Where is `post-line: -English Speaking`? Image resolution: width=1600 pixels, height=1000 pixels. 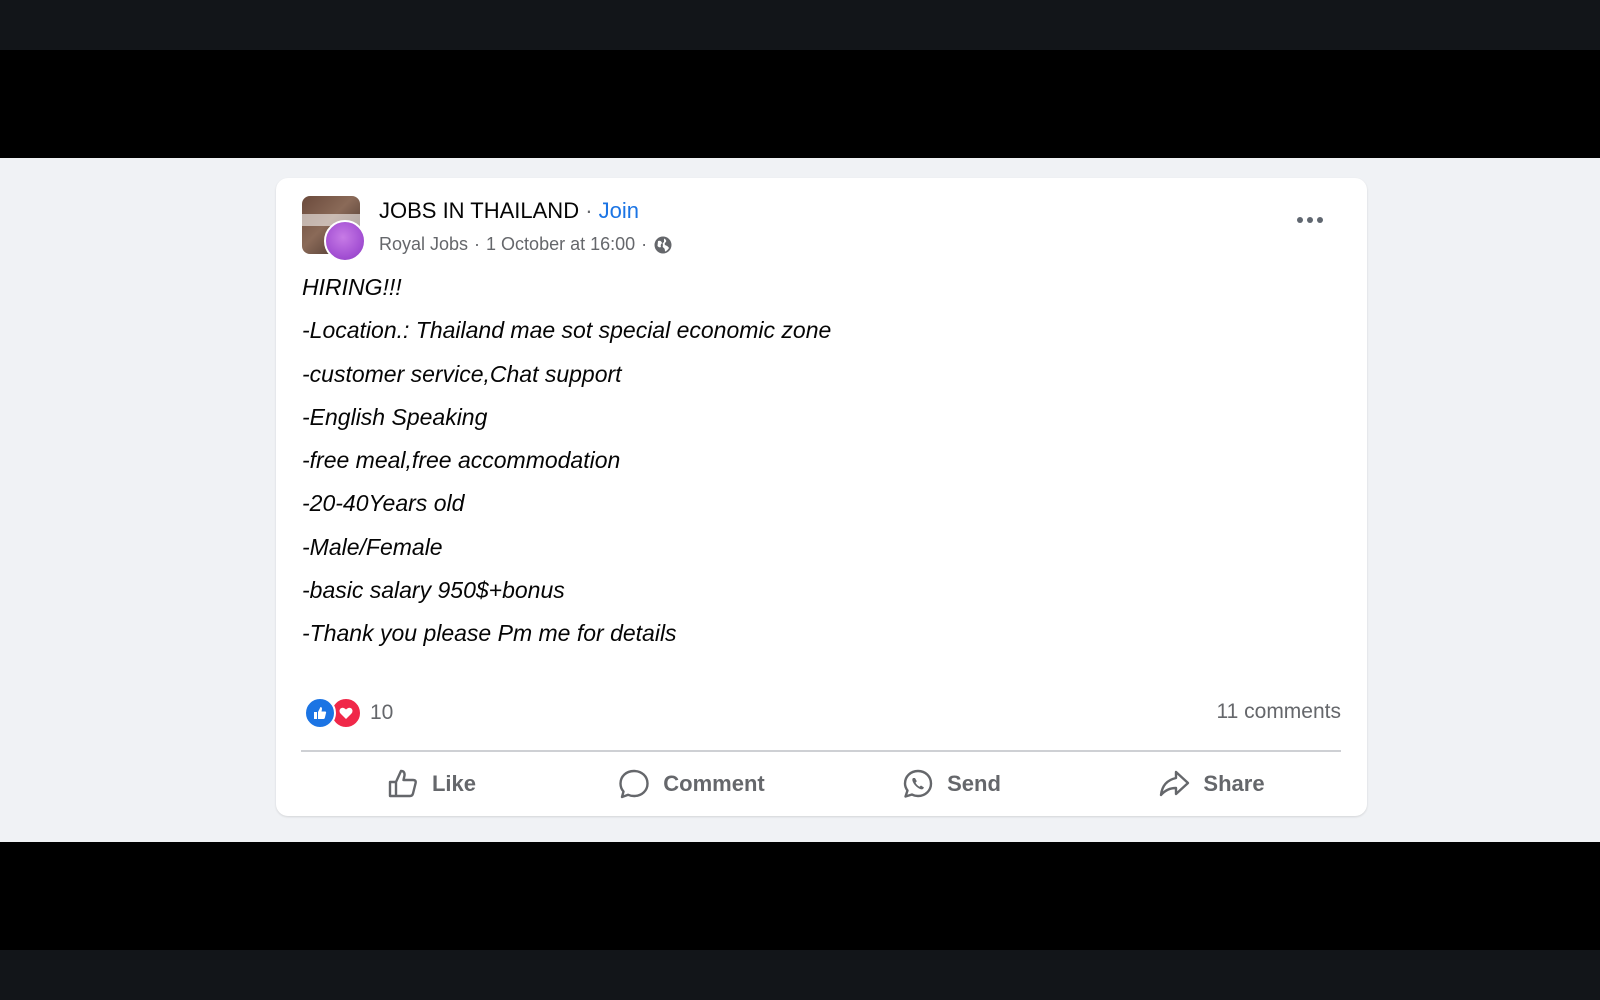
post-line: -English Speaking is located at coordinates (395, 416).